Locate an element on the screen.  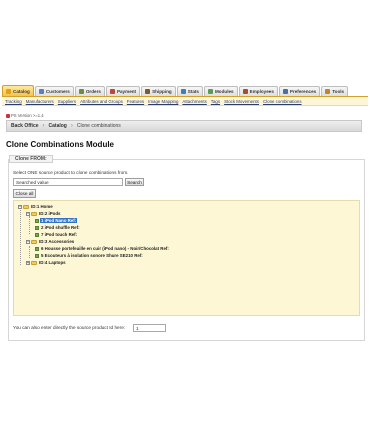
tree-node-accessories: − ID:3 Accessories is located at coordinates (50, 241).